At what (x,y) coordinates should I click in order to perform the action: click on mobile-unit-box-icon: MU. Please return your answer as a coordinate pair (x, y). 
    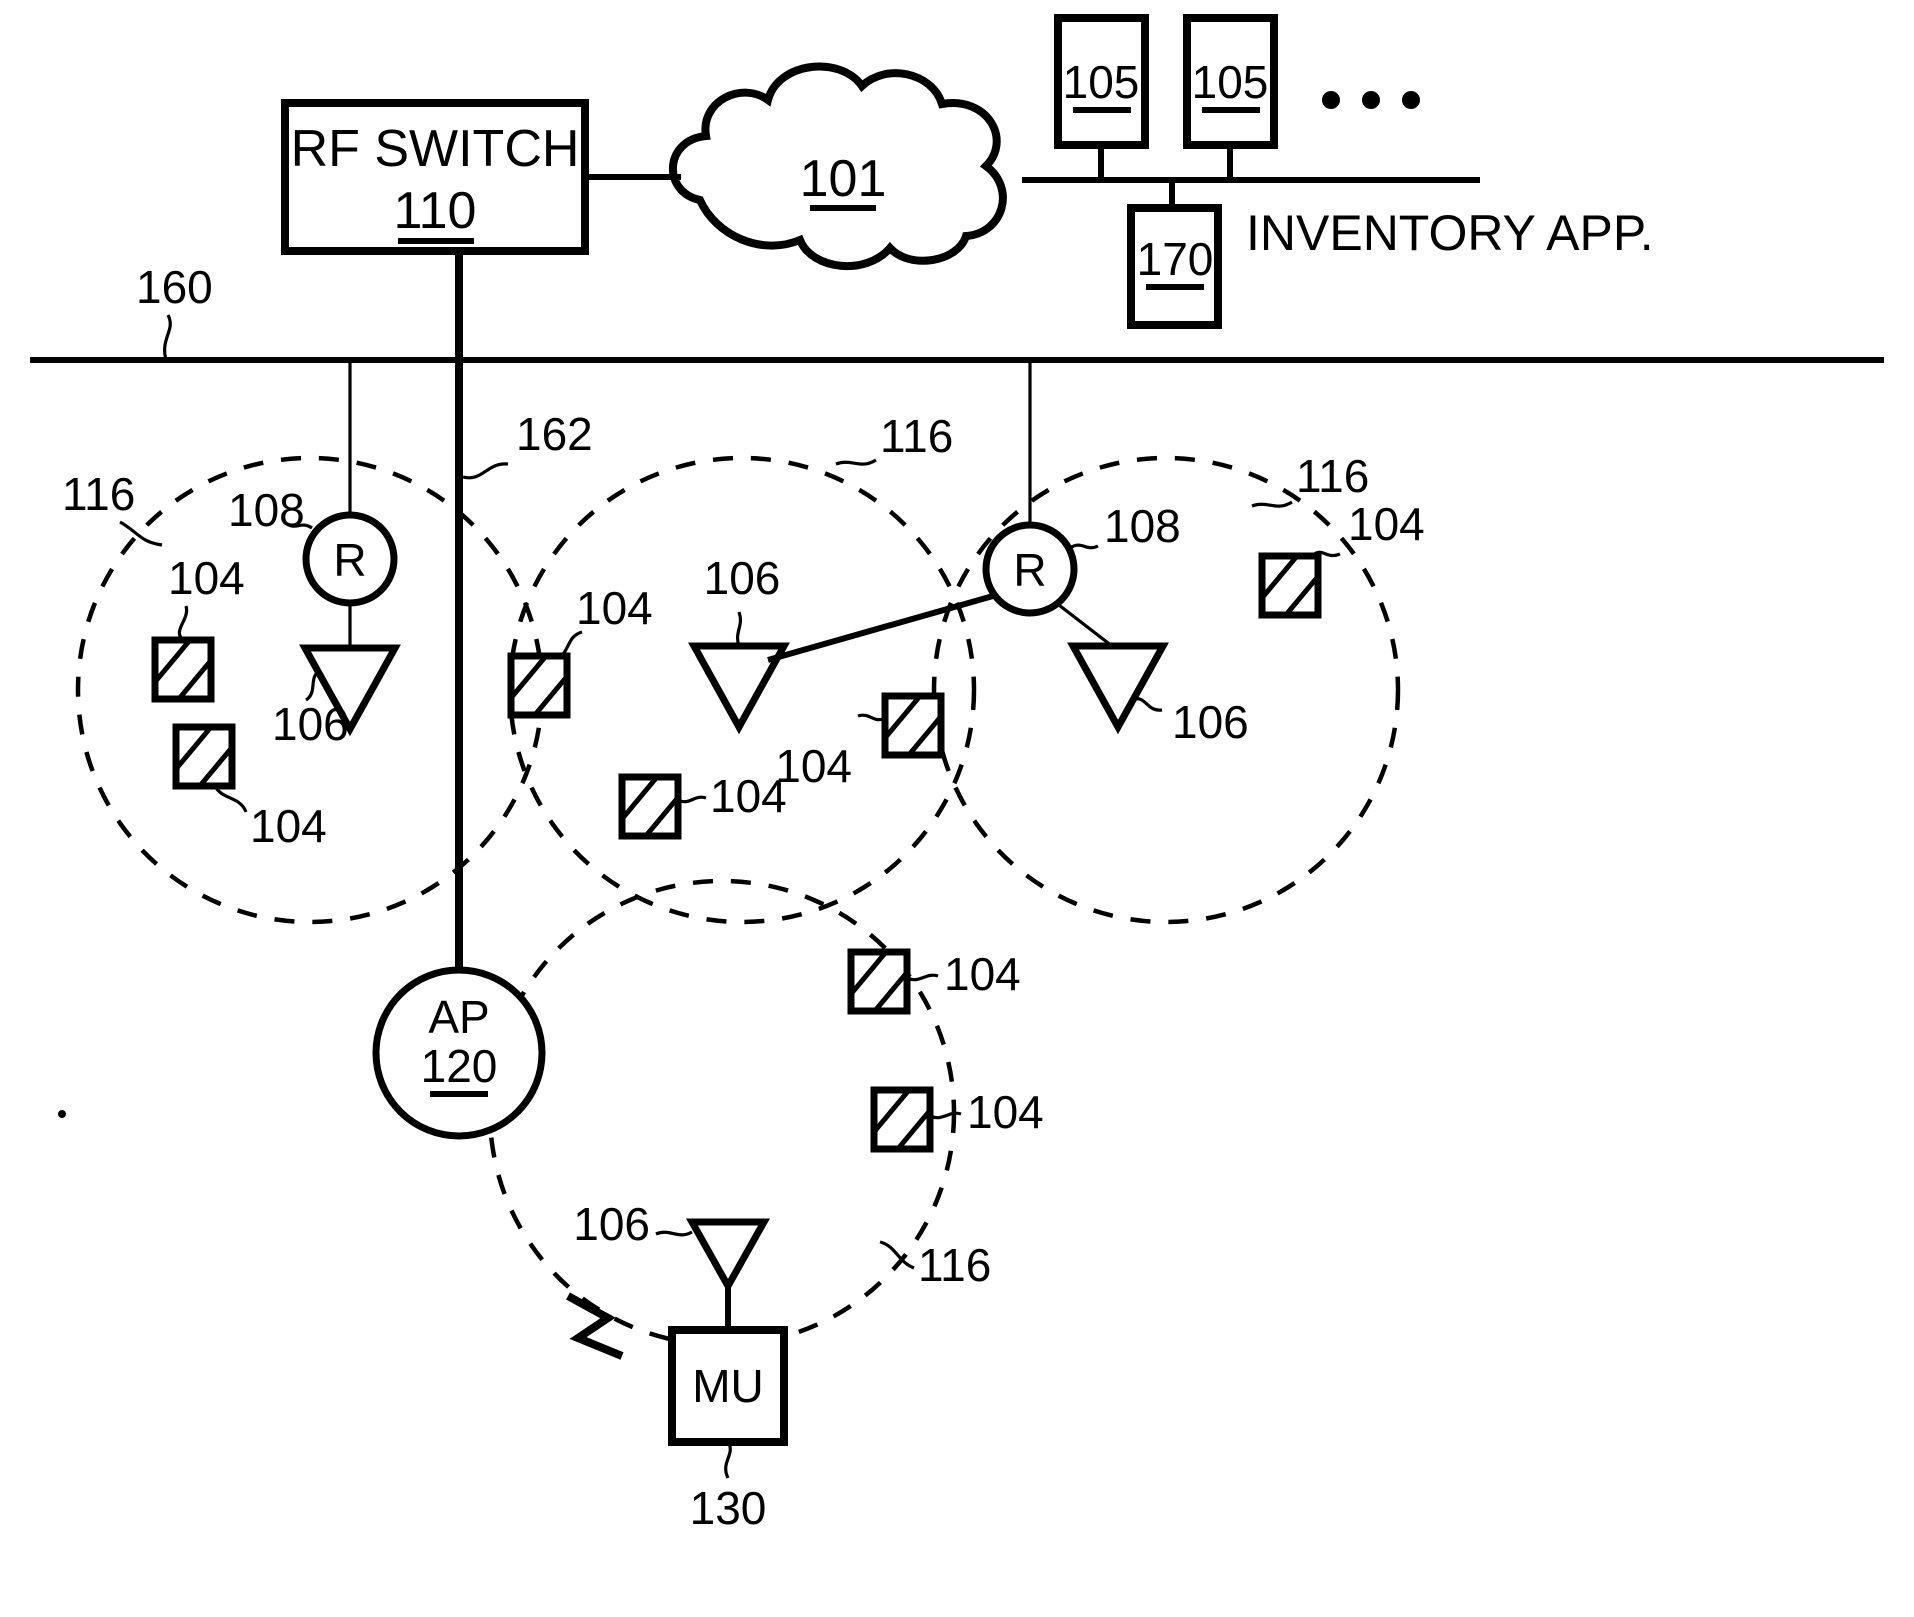
    Looking at the image, I should click on (728, 1386).